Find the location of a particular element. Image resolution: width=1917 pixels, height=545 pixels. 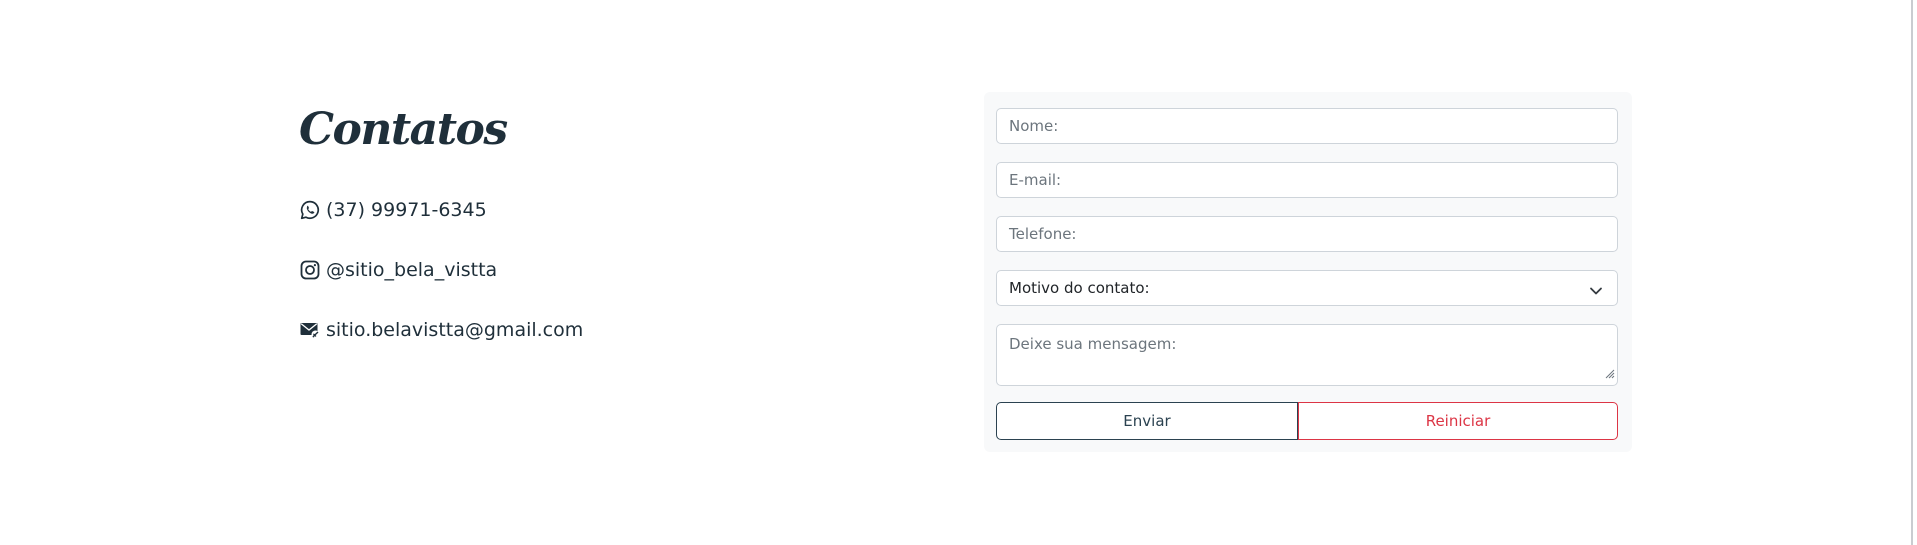

phone-input: Telefone: is located at coordinates (1307, 234).